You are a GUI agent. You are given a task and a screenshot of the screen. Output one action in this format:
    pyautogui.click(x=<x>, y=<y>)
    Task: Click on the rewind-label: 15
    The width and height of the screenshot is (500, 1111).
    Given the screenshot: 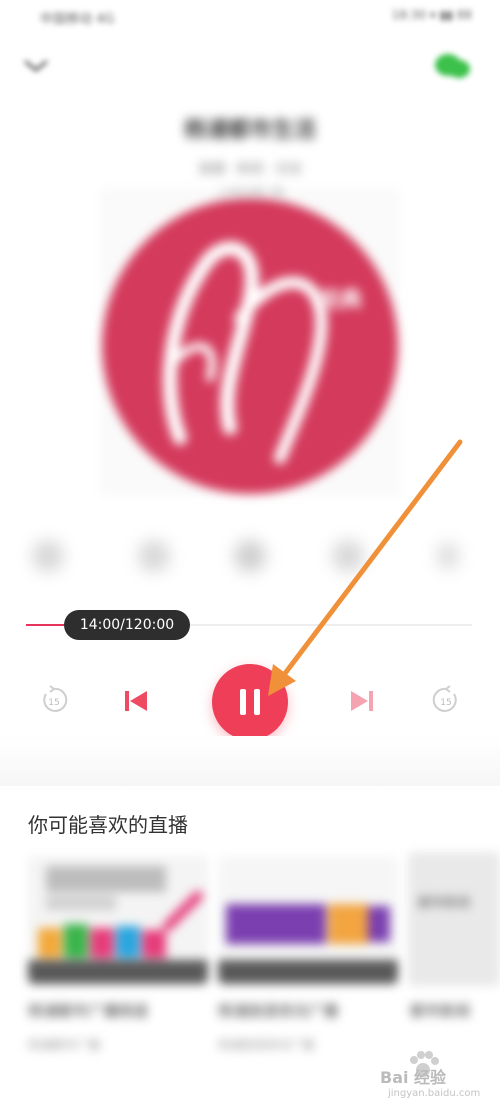 What is the action you would take?
    pyautogui.click(x=53, y=703)
    